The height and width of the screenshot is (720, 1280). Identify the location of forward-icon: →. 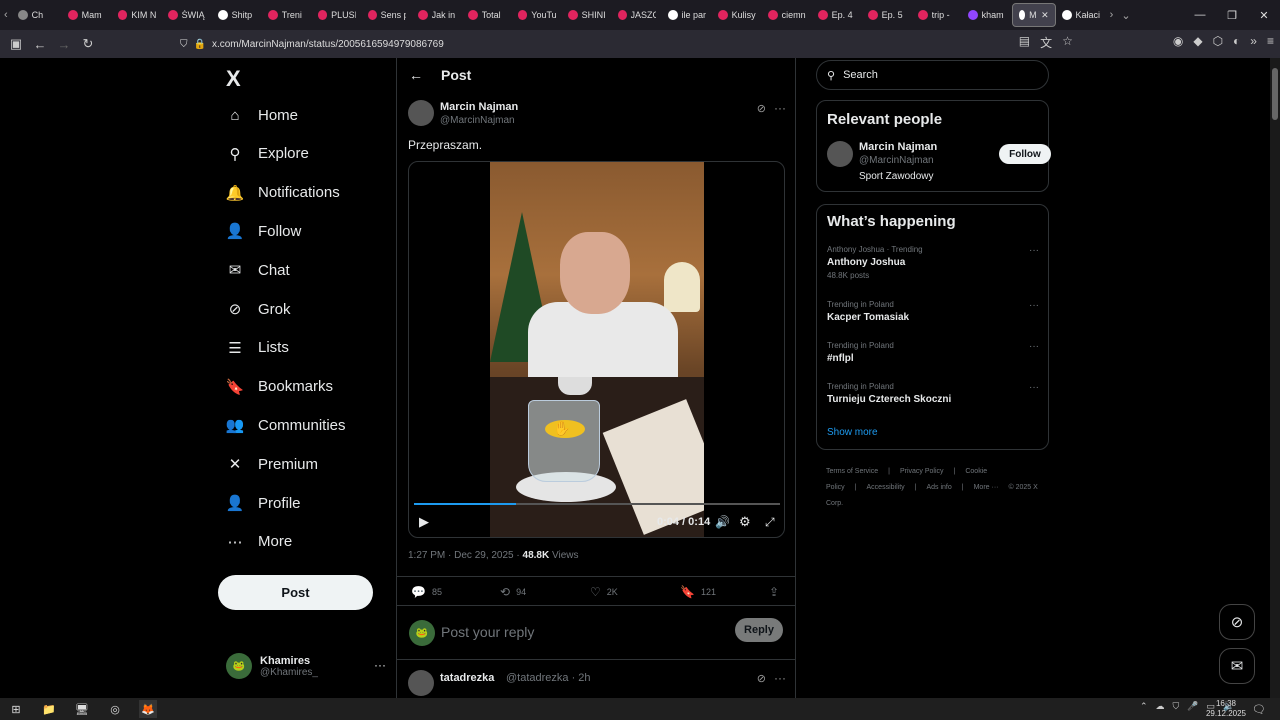
(64, 44).